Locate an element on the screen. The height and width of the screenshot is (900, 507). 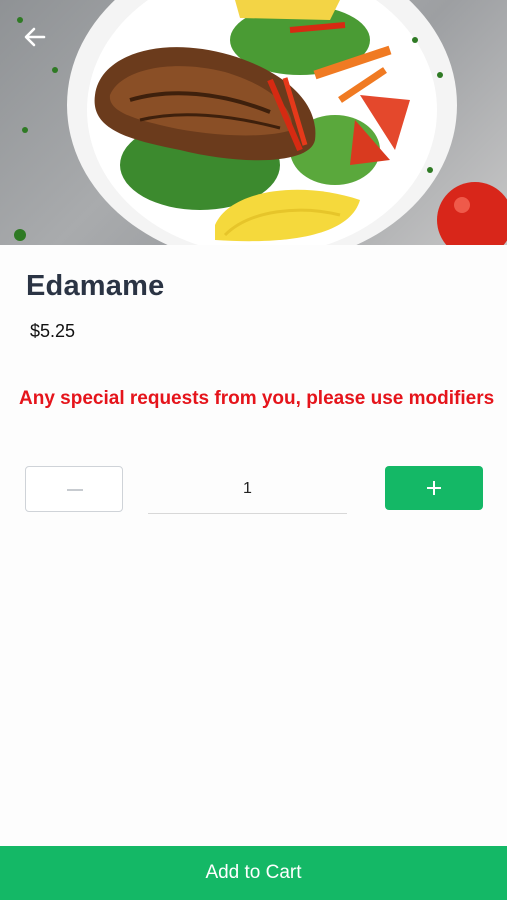
product-title: Edamame is located at coordinates (95, 286).